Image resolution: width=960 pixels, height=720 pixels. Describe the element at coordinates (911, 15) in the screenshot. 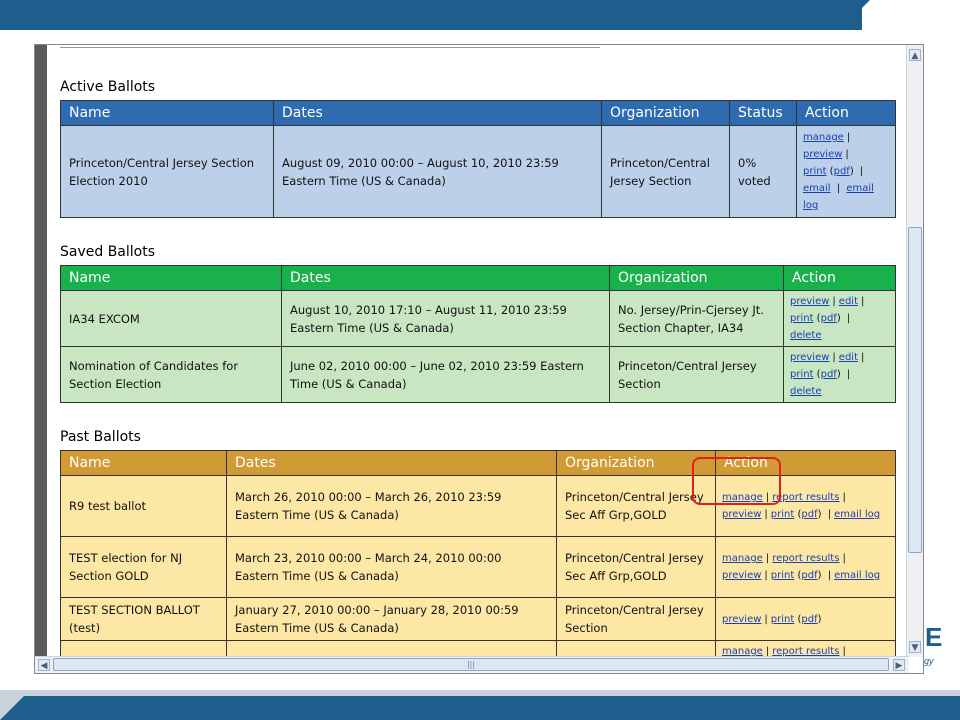

I see `slide-top-corner` at that location.